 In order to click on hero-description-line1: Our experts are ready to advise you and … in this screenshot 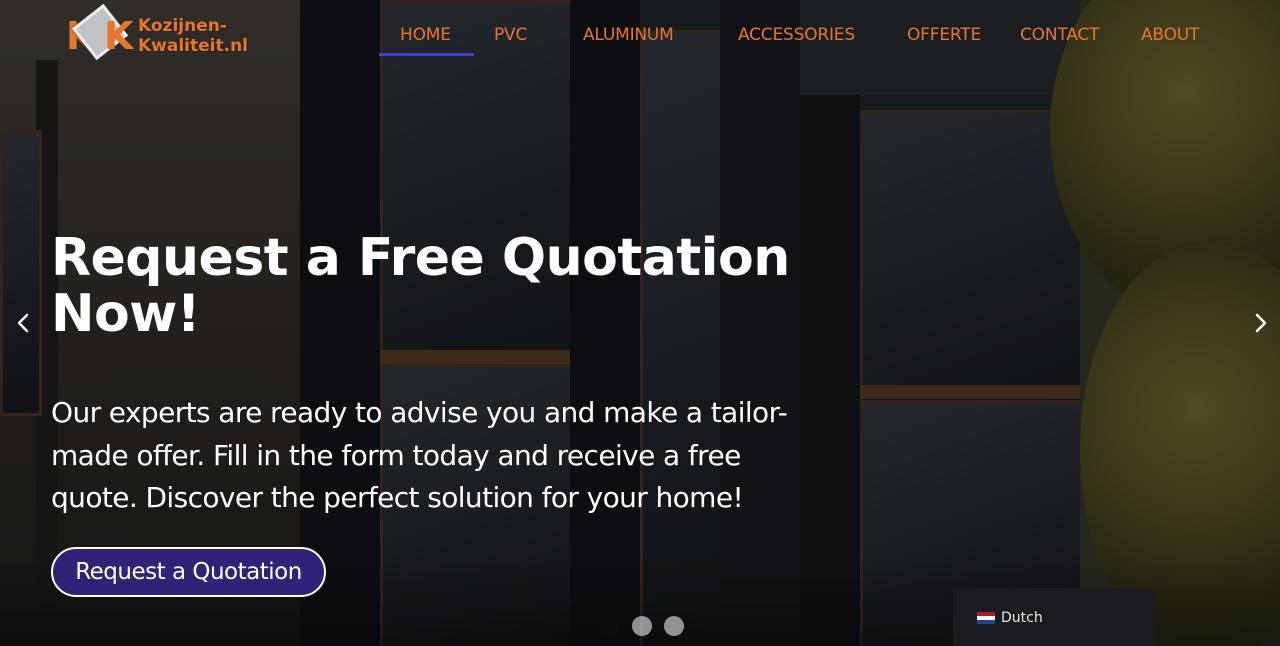, I will do `click(419, 412)`.